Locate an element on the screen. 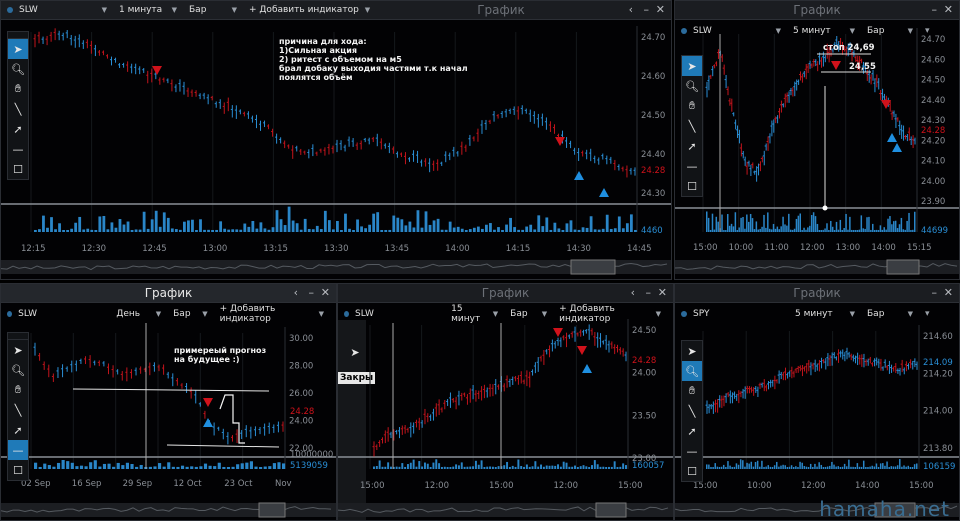  symbol-select: SLW ▼ is located at coordinates (63, 10).